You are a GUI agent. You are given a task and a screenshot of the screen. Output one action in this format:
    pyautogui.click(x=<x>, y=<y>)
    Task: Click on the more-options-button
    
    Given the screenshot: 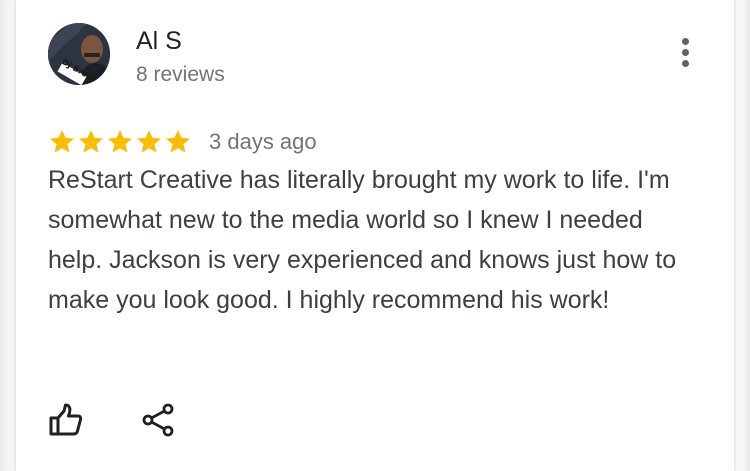 What is the action you would take?
    pyautogui.click(x=686, y=52)
    